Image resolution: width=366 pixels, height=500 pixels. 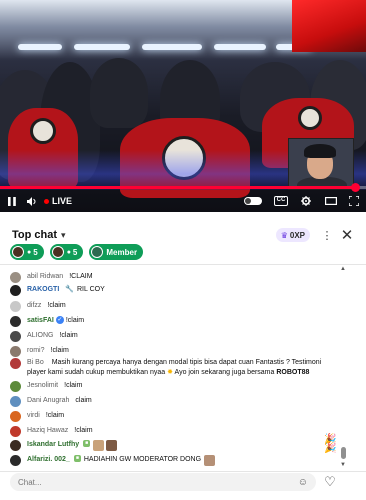 What do you see at coordinates (34, 306) in the screenshot?
I see `message-author: difzz` at bounding box center [34, 306].